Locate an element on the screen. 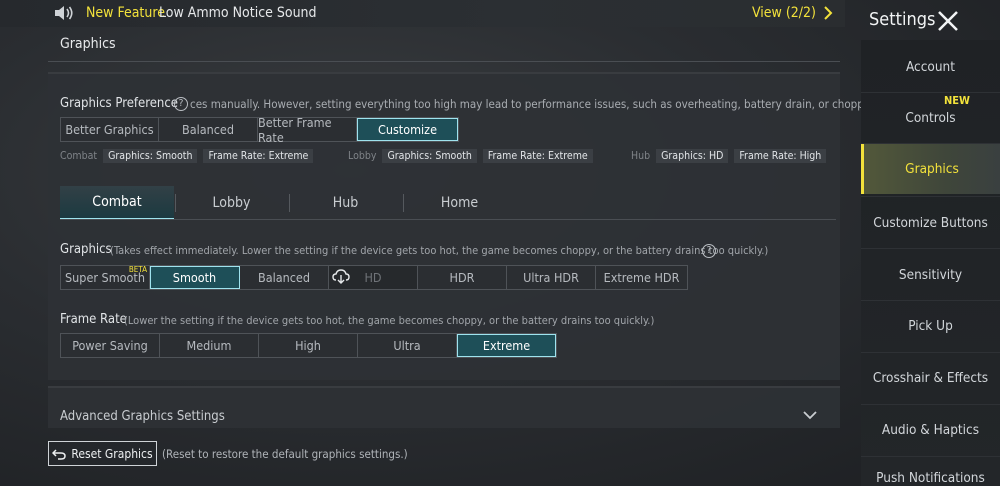 Image resolution: width=1000 pixels, height=486 pixels. graphics-smooth: Smooth is located at coordinates (195, 277).